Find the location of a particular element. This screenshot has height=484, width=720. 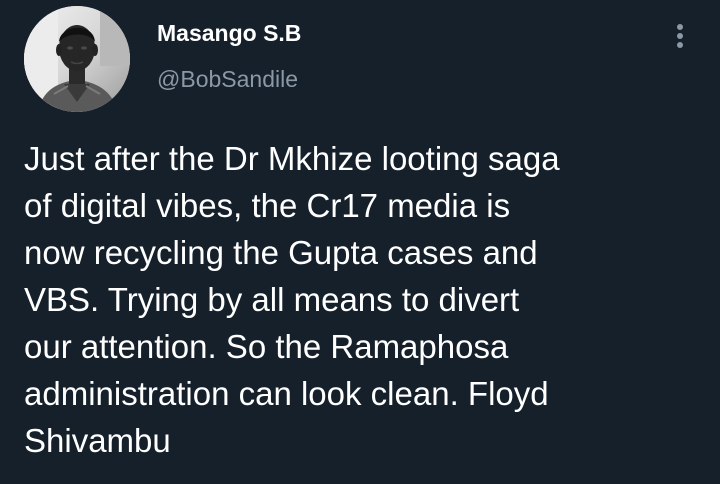

tweet-text-line: VBS. Trying by all means to divert is located at coordinates (272, 299).